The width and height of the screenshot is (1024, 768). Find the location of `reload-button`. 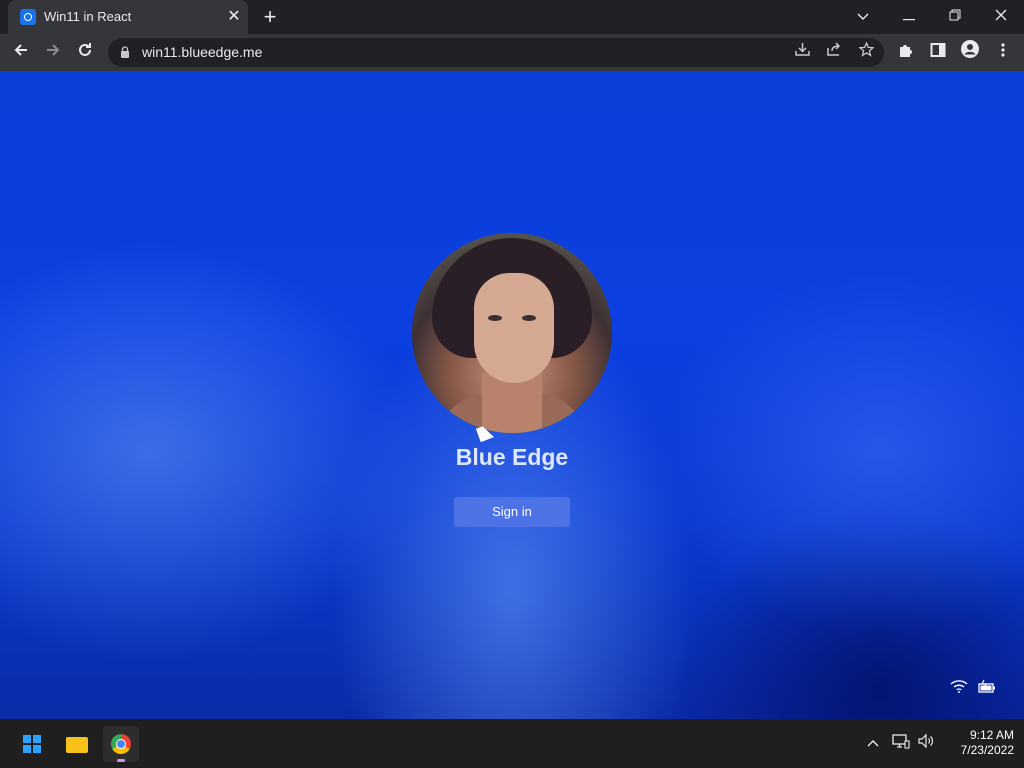

reload-button is located at coordinates (85, 53).